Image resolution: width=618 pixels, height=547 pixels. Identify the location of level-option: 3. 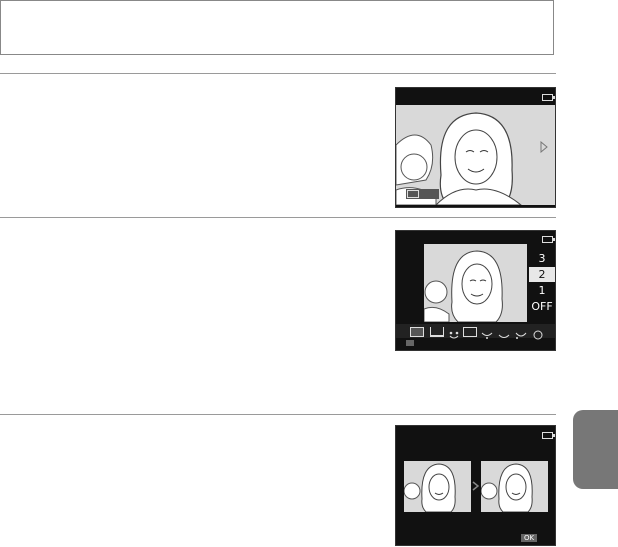
(542, 258).